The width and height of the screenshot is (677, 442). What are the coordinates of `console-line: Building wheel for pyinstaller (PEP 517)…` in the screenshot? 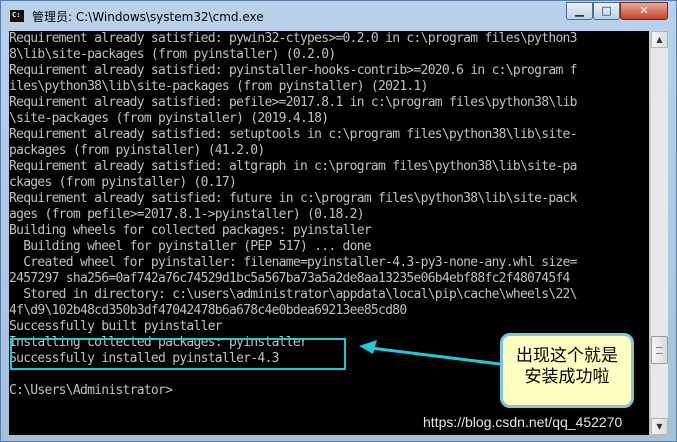 It's located at (190, 246).